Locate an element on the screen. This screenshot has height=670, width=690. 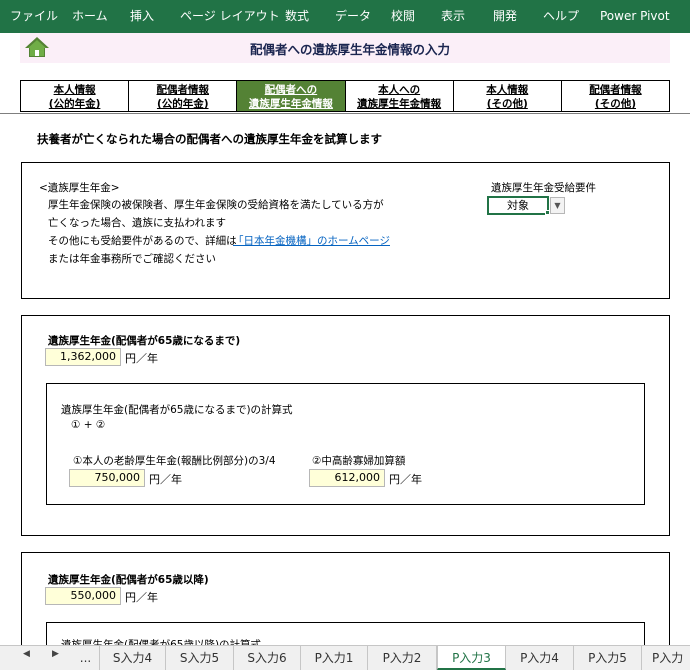
sheet-tab: P入力1 is located at coordinates (334, 658).